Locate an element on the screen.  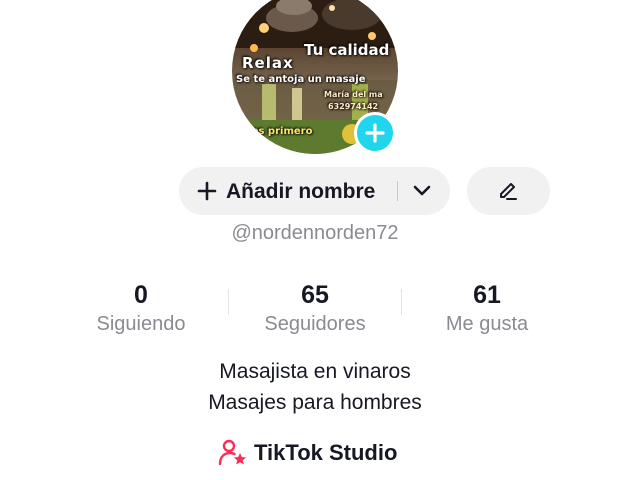
tiktok-studio-link: TikTok Studio is located at coordinates (318, 453).